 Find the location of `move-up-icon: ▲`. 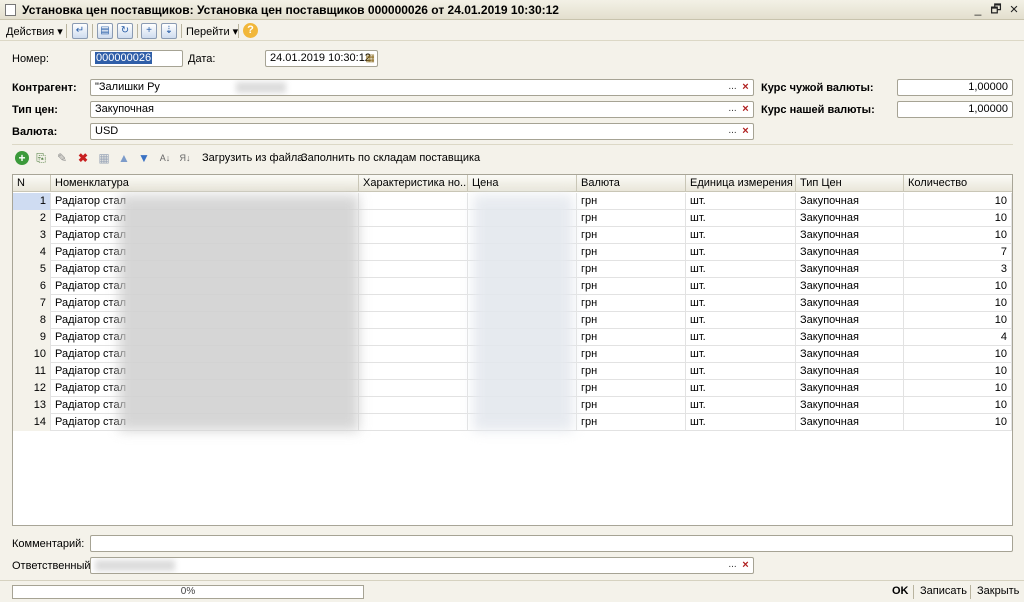

move-up-icon: ▲ is located at coordinates (124, 158).